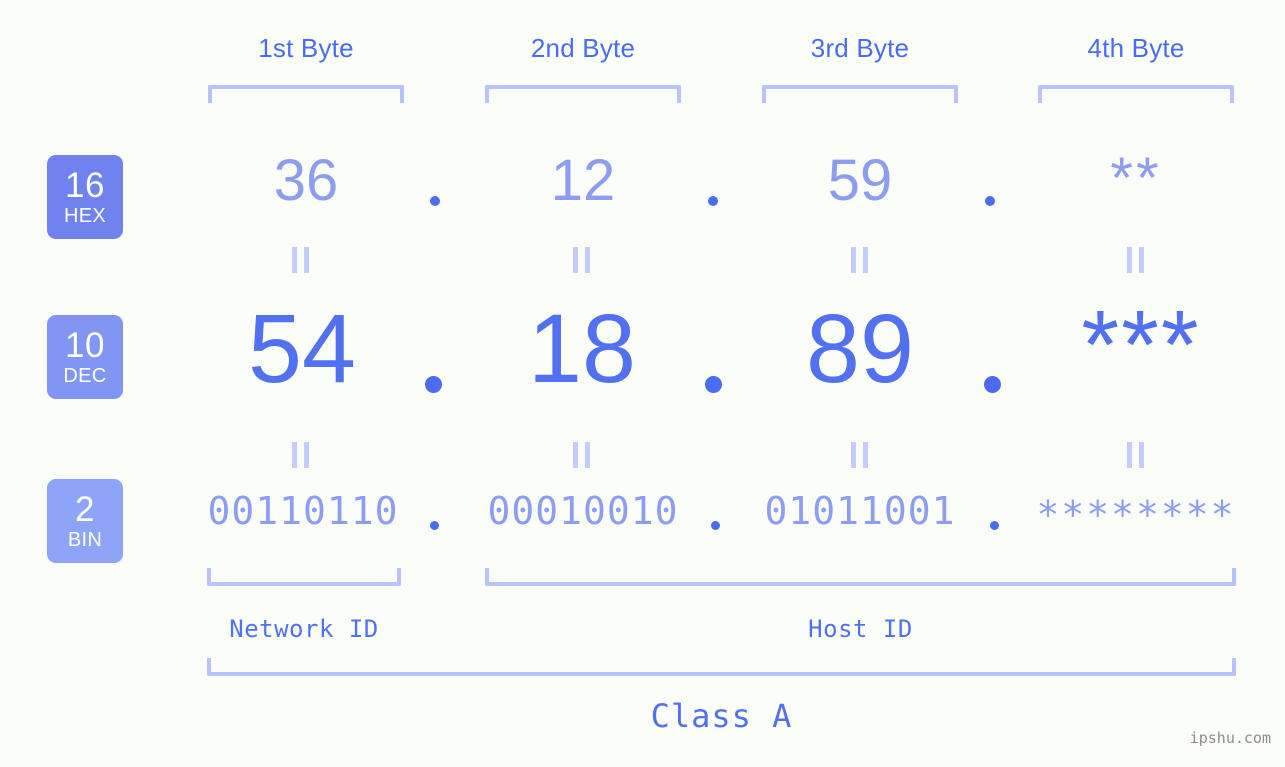 This screenshot has width=1285, height=767. Describe the element at coordinates (1136, 515) in the screenshot. I see `bin-byte-4: ********` at that location.